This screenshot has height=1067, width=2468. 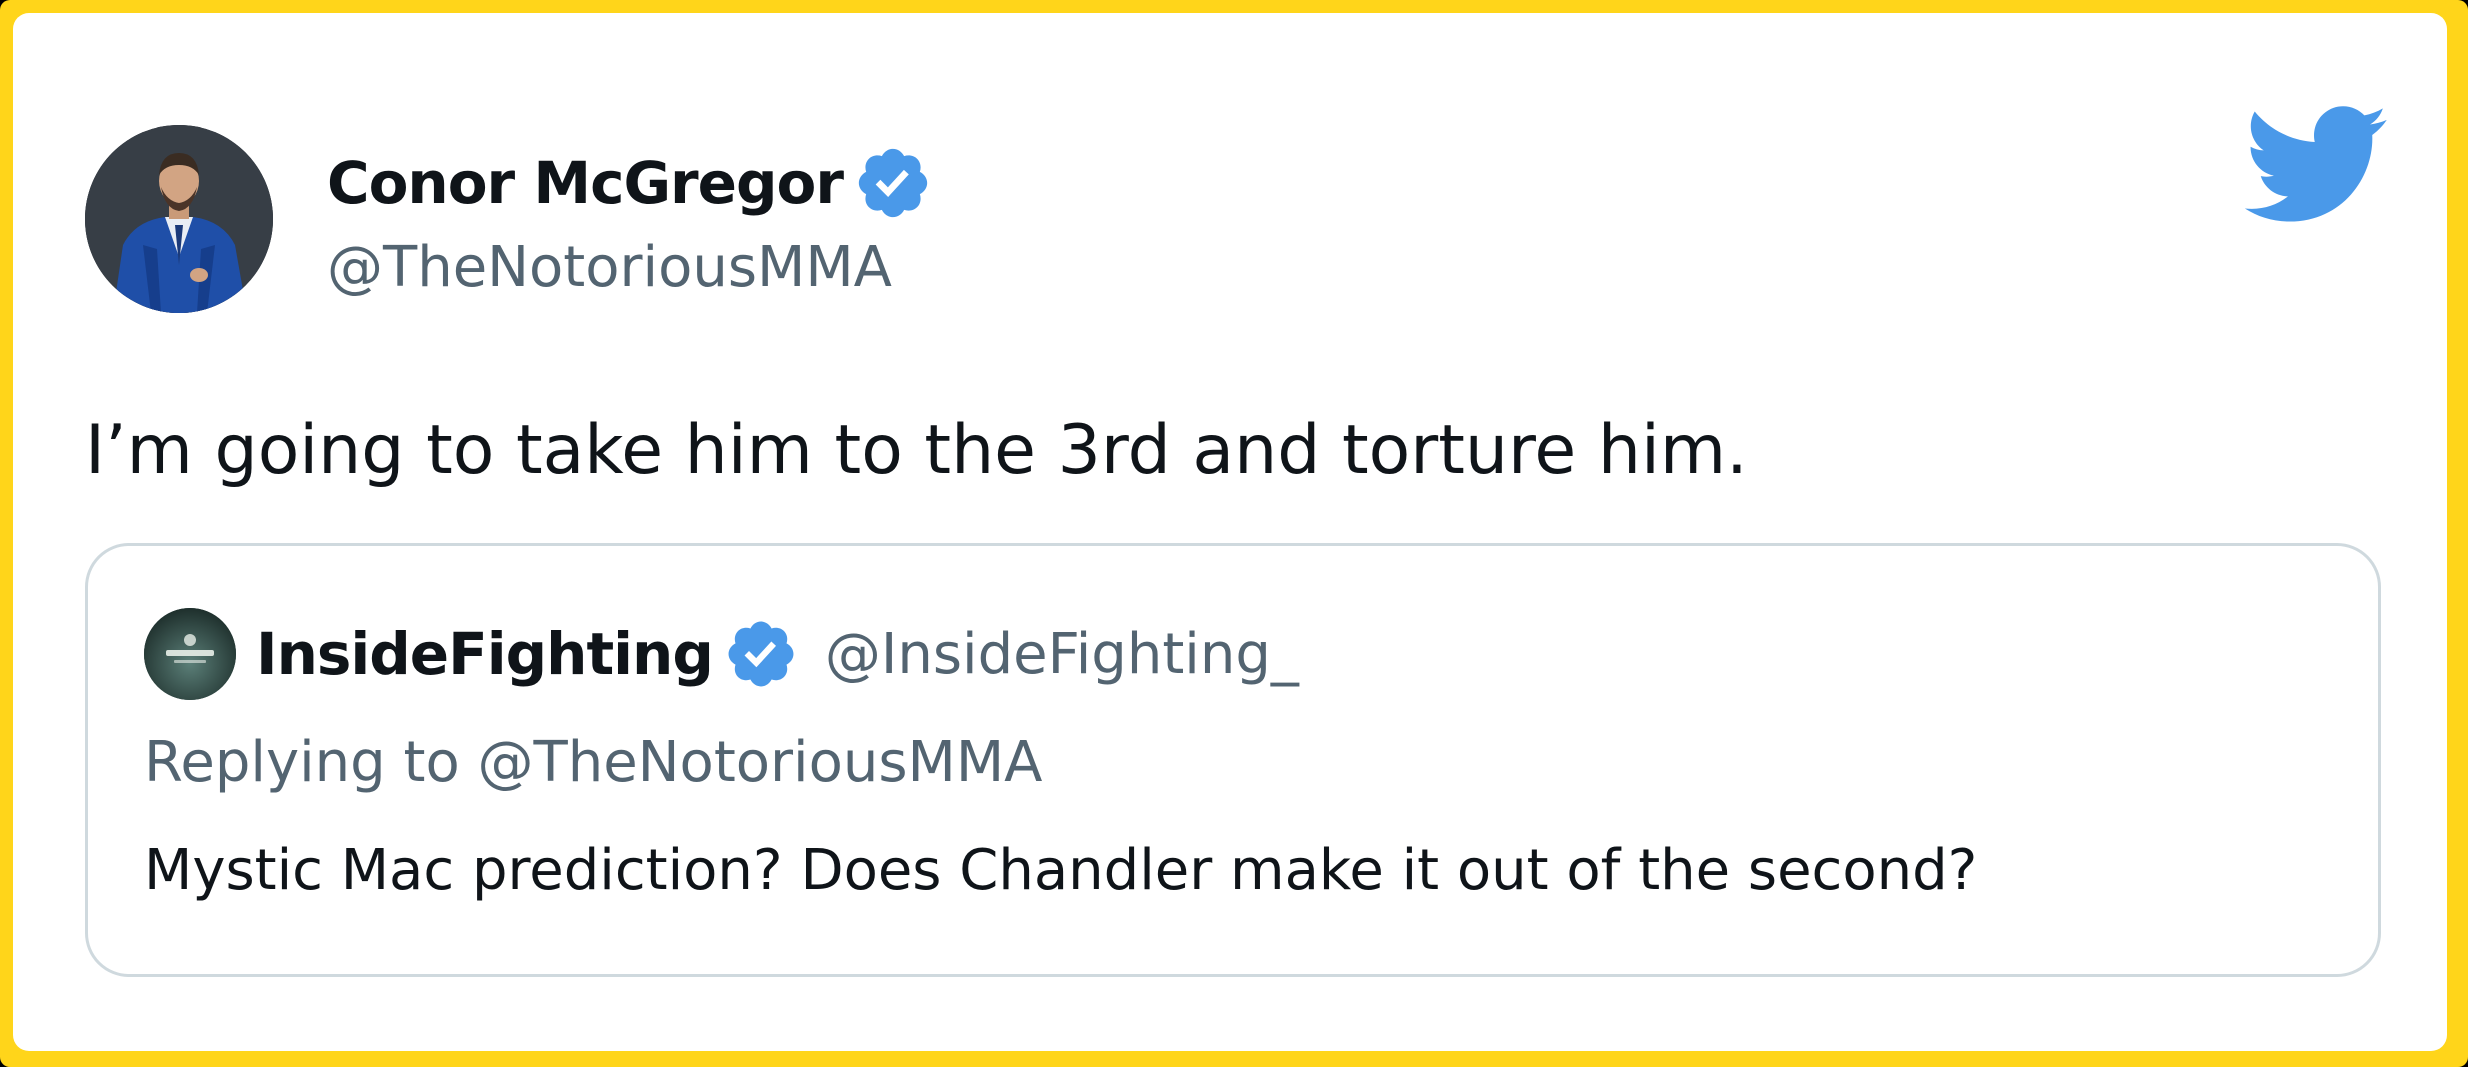 I want to click on reply-context: Replying to @TheNotoriousMMA, so click(x=593, y=762).